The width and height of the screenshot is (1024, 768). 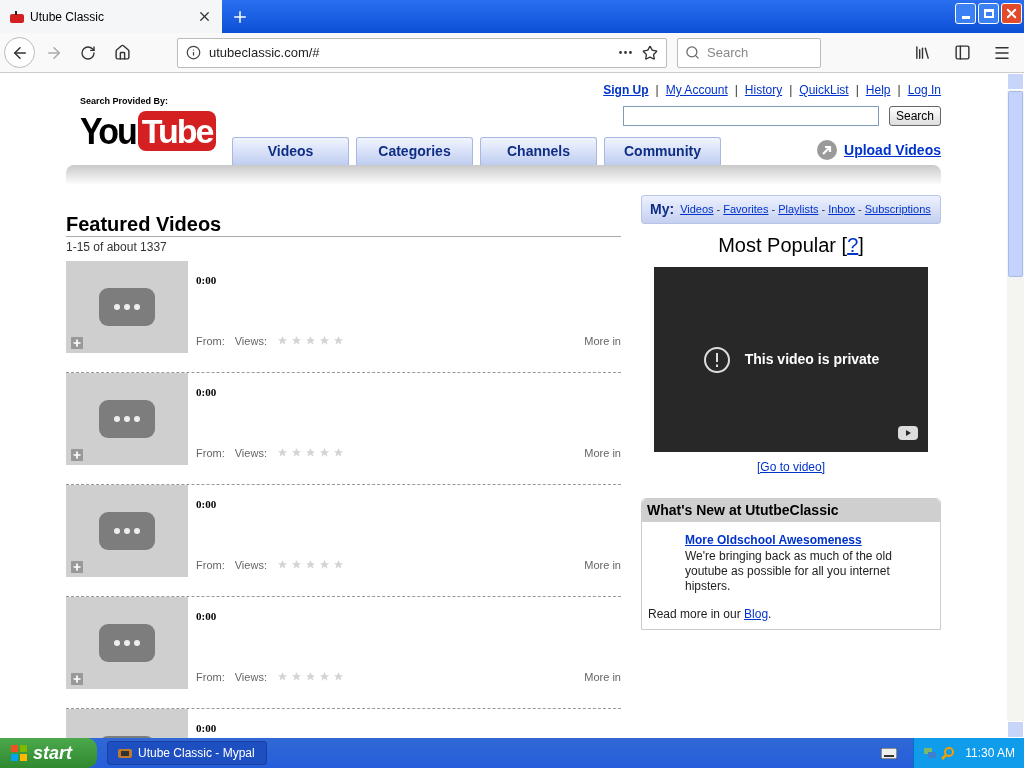 What do you see at coordinates (697, 209) in the screenshot?
I see `my-link: Videos` at bounding box center [697, 209].